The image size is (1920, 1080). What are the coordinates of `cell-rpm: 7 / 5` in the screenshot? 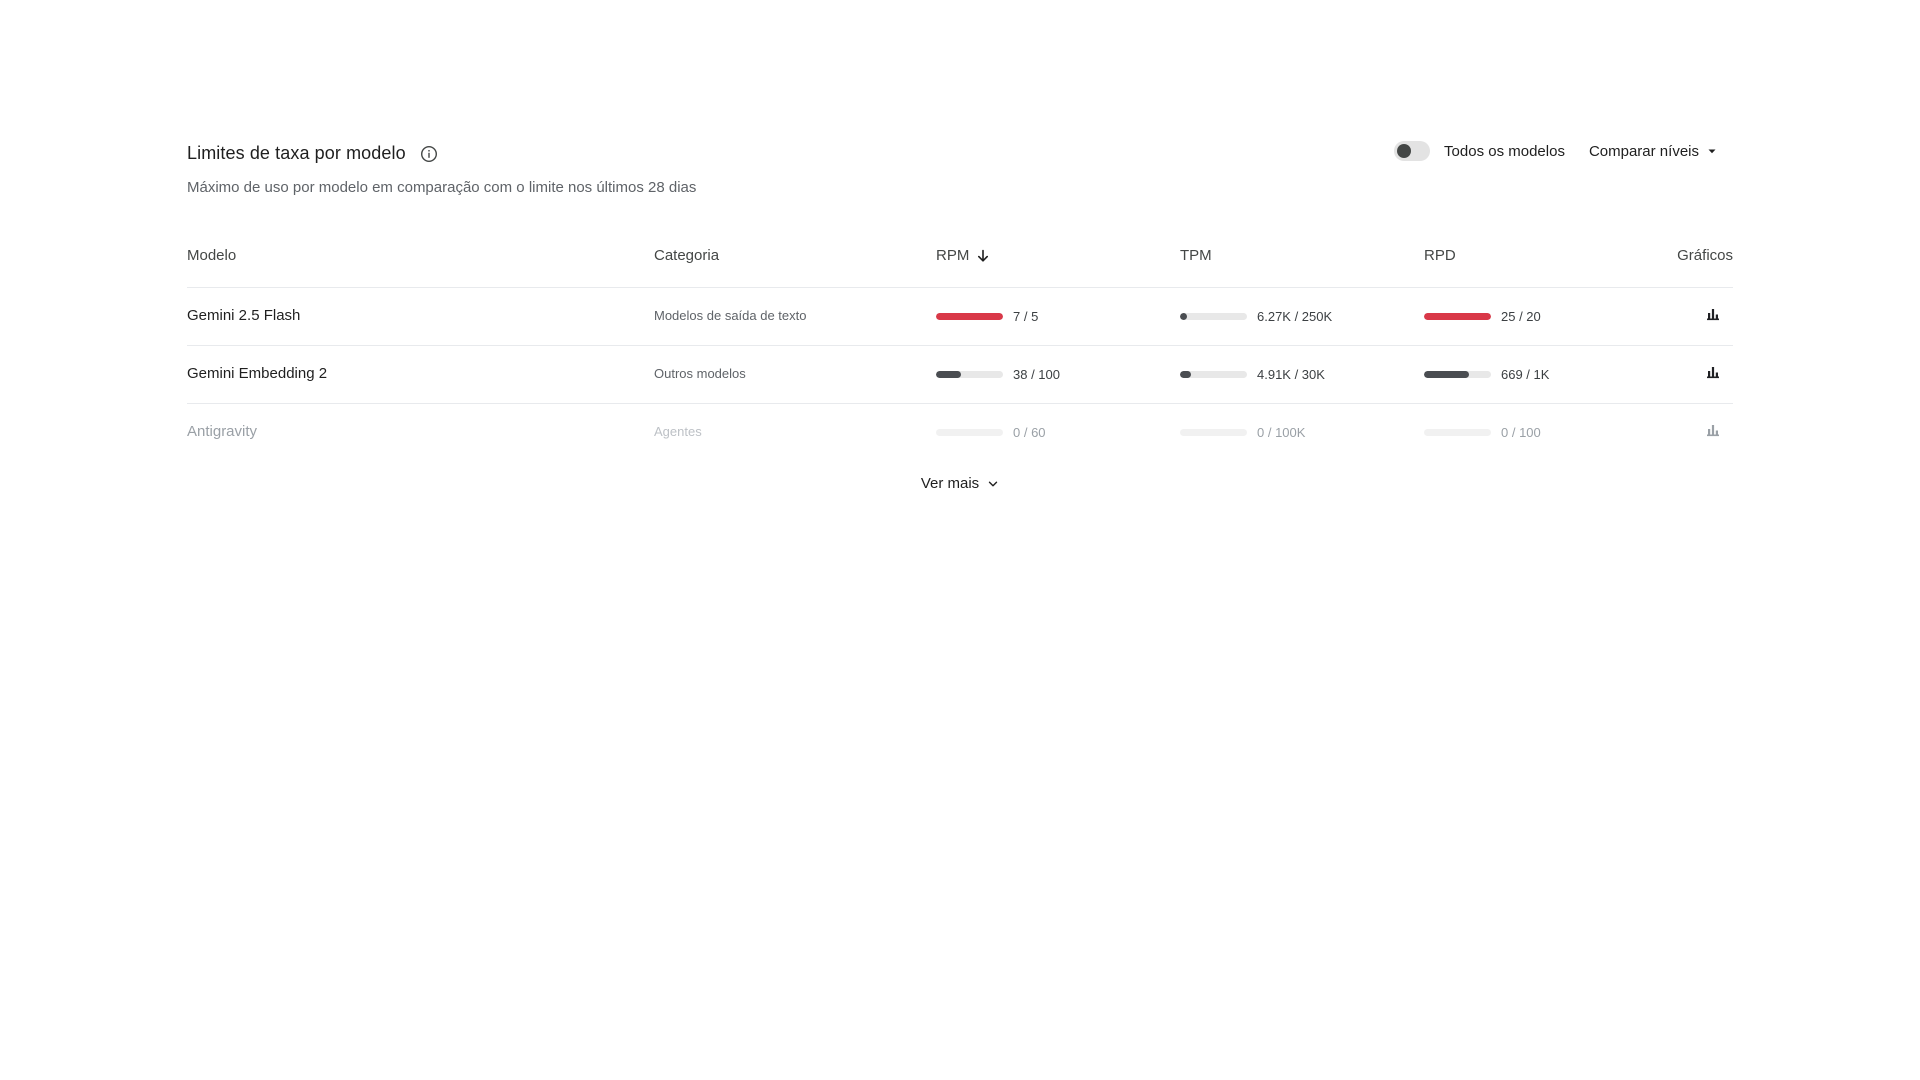 It's located at (1058, 316).